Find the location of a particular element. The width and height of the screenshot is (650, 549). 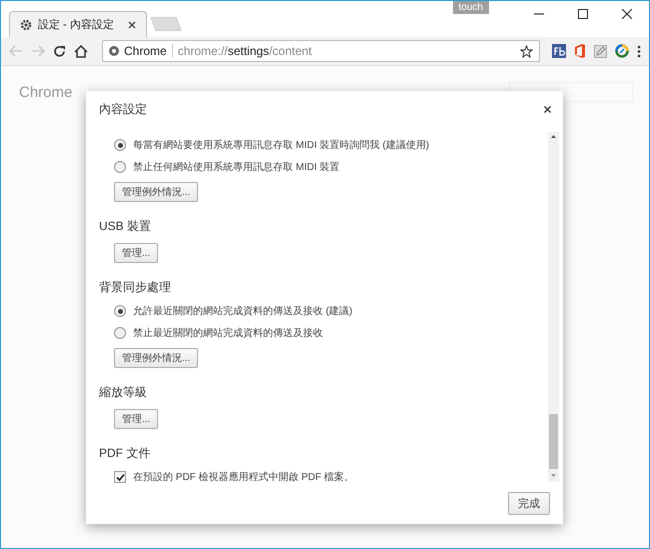

touch-badge: touch is located at coordinates (470, 7).